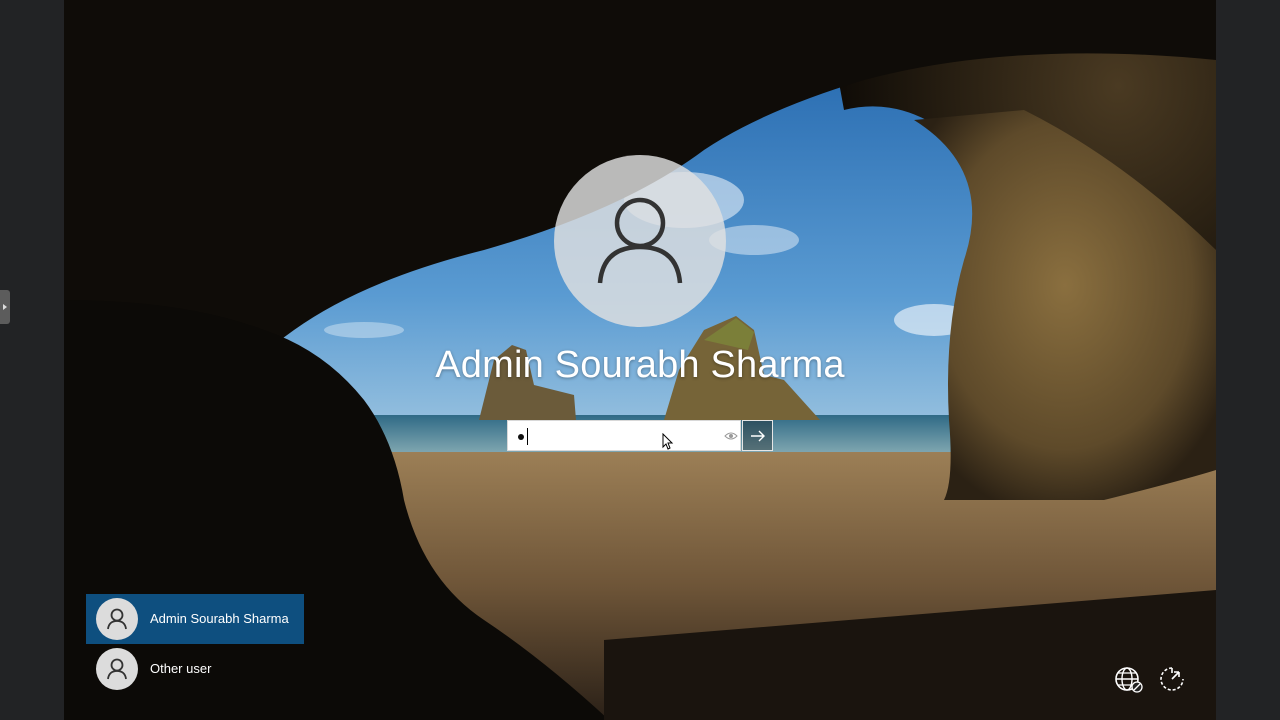 The height and width of the screenshot is (720, 1280). I want to click on arrow-right-icon, so click(758, 436).